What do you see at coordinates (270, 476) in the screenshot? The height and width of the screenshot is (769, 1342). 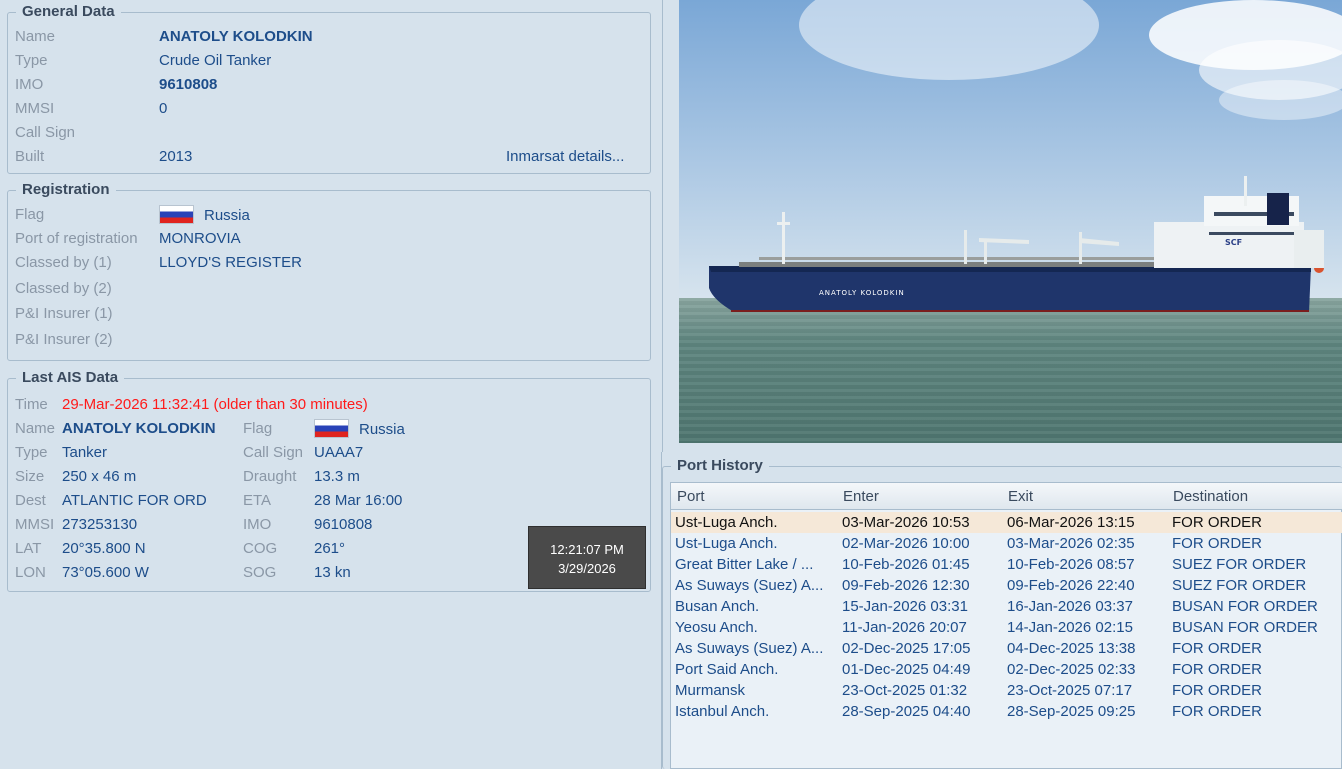 I see `ais-draught-label: Draught` at bounding box center [270, 476].